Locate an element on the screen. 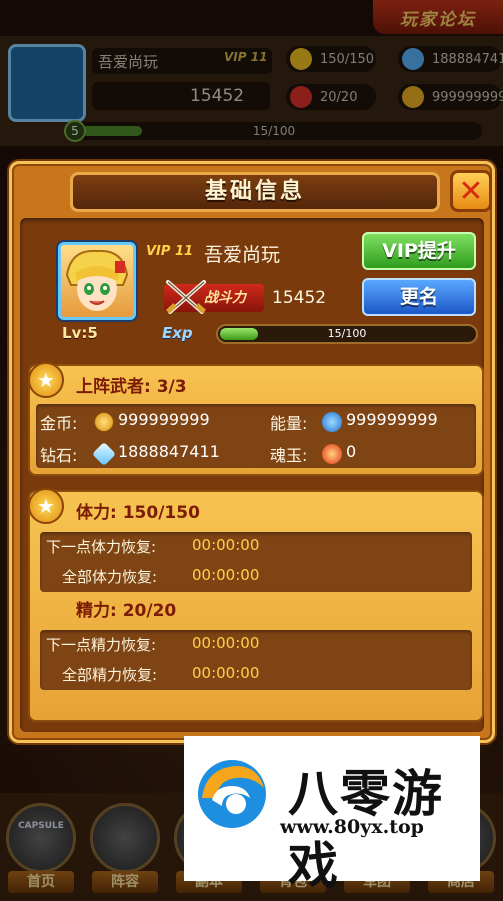 The height and width of the screenshot is (901, 503). hero-portrait-icon is located at coordinates (97, 280).